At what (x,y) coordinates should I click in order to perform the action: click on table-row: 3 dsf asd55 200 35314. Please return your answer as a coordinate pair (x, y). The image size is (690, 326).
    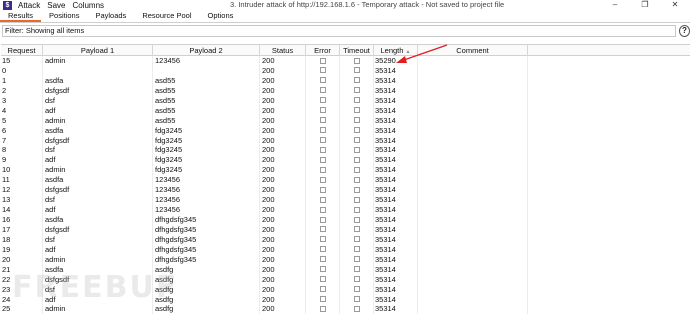
    Looking at the image, I should click on (345, 100).